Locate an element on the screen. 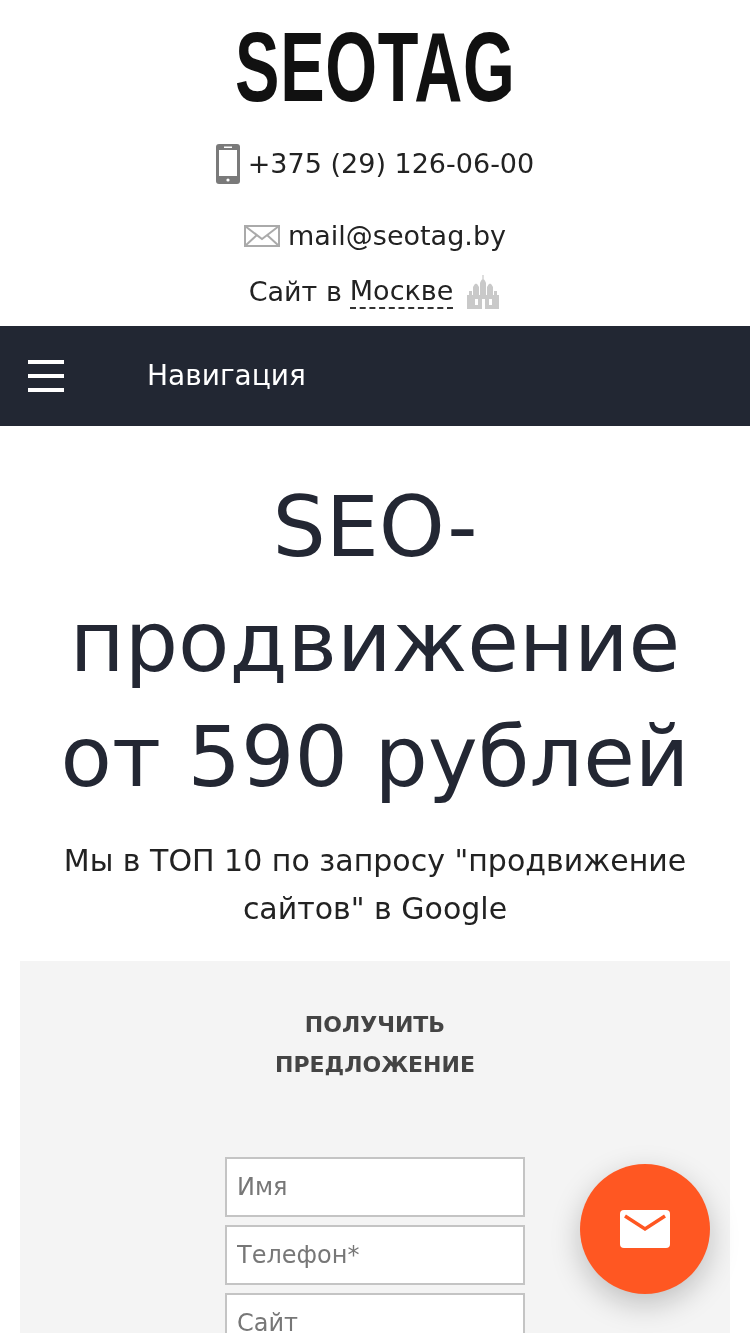  form-title: ПОЛУЧИТЬ ПРЕДЛОЖЕНИЕ is located at coordinates (375, 1045).